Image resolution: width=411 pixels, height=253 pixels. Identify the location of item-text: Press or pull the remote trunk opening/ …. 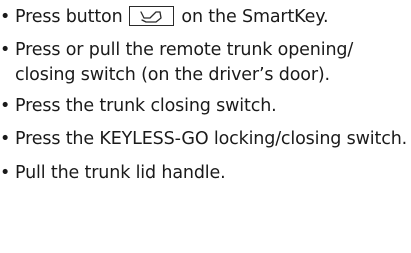
(184, 62).